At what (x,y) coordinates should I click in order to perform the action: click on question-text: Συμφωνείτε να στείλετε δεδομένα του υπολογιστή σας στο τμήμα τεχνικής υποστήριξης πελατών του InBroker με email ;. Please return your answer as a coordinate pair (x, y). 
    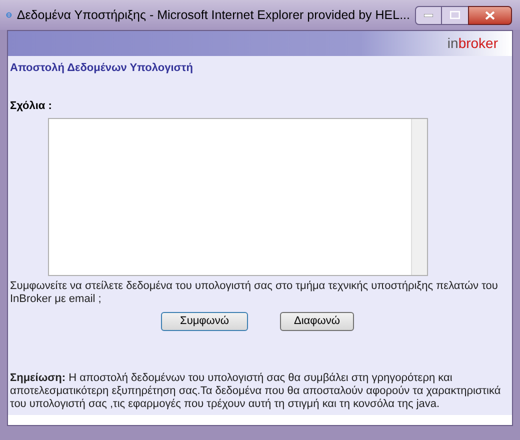
    Looking at the image, I should click on (254, 293).